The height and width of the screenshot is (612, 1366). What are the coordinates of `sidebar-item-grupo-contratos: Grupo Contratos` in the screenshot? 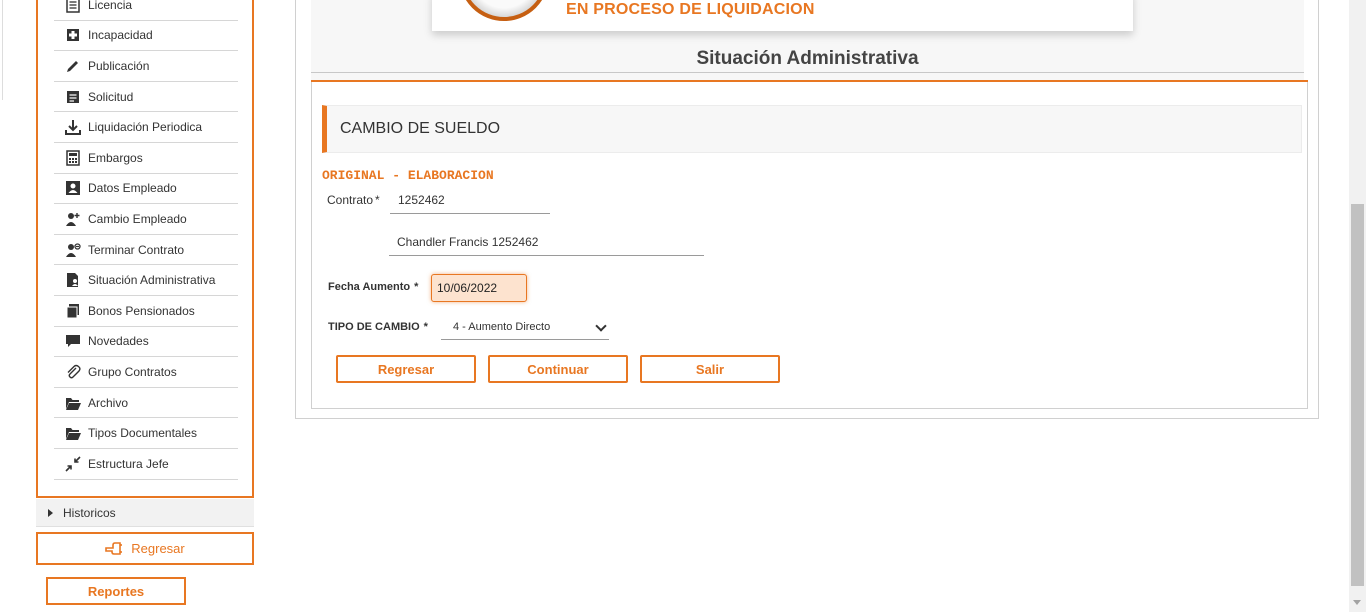 It's located at (146, 372).